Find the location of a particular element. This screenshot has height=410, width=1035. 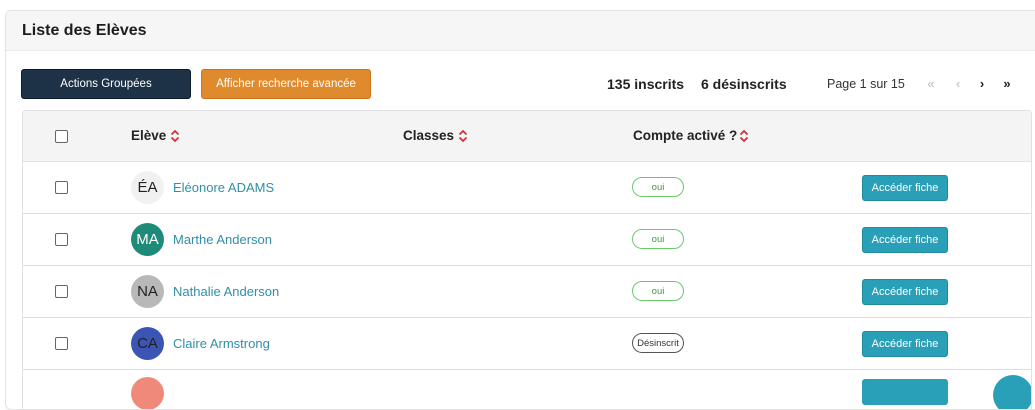

next-page-icon: › is located at coordinates (982, 84).